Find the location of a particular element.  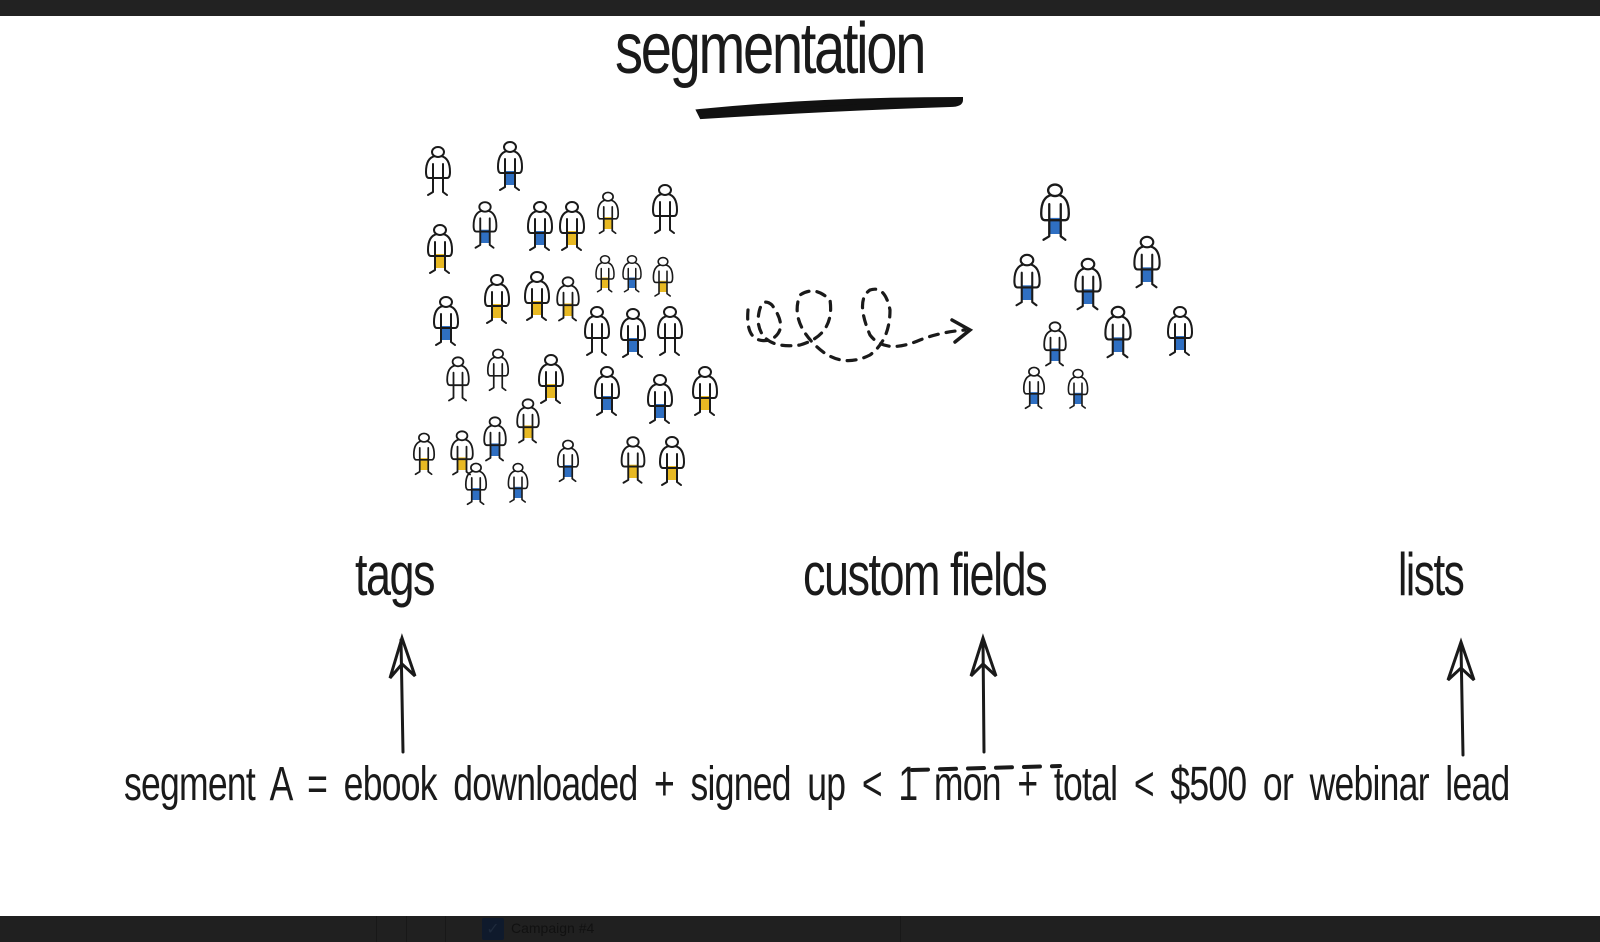

label-tags: tags is located at coordinates (395, 574).